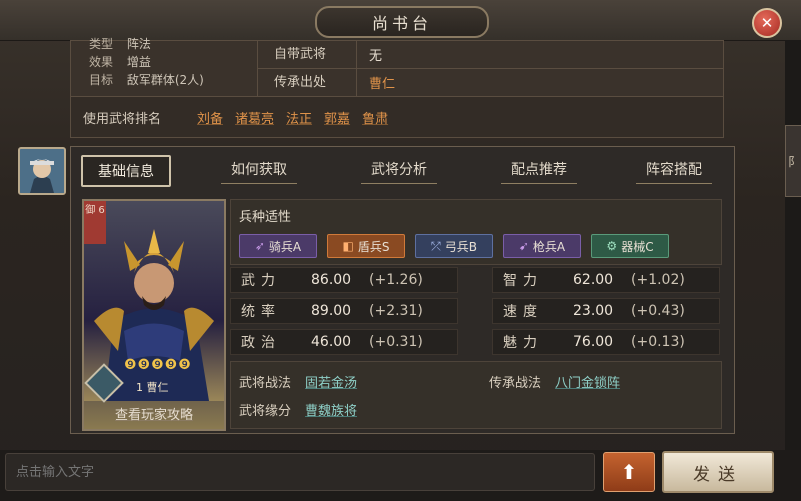 The image size is (801, 501). What do you see at coordinates (154, 413) in the screenshot?
I see `player-guide-link: 查看玩家攻略` at bounding box center [154, 413].